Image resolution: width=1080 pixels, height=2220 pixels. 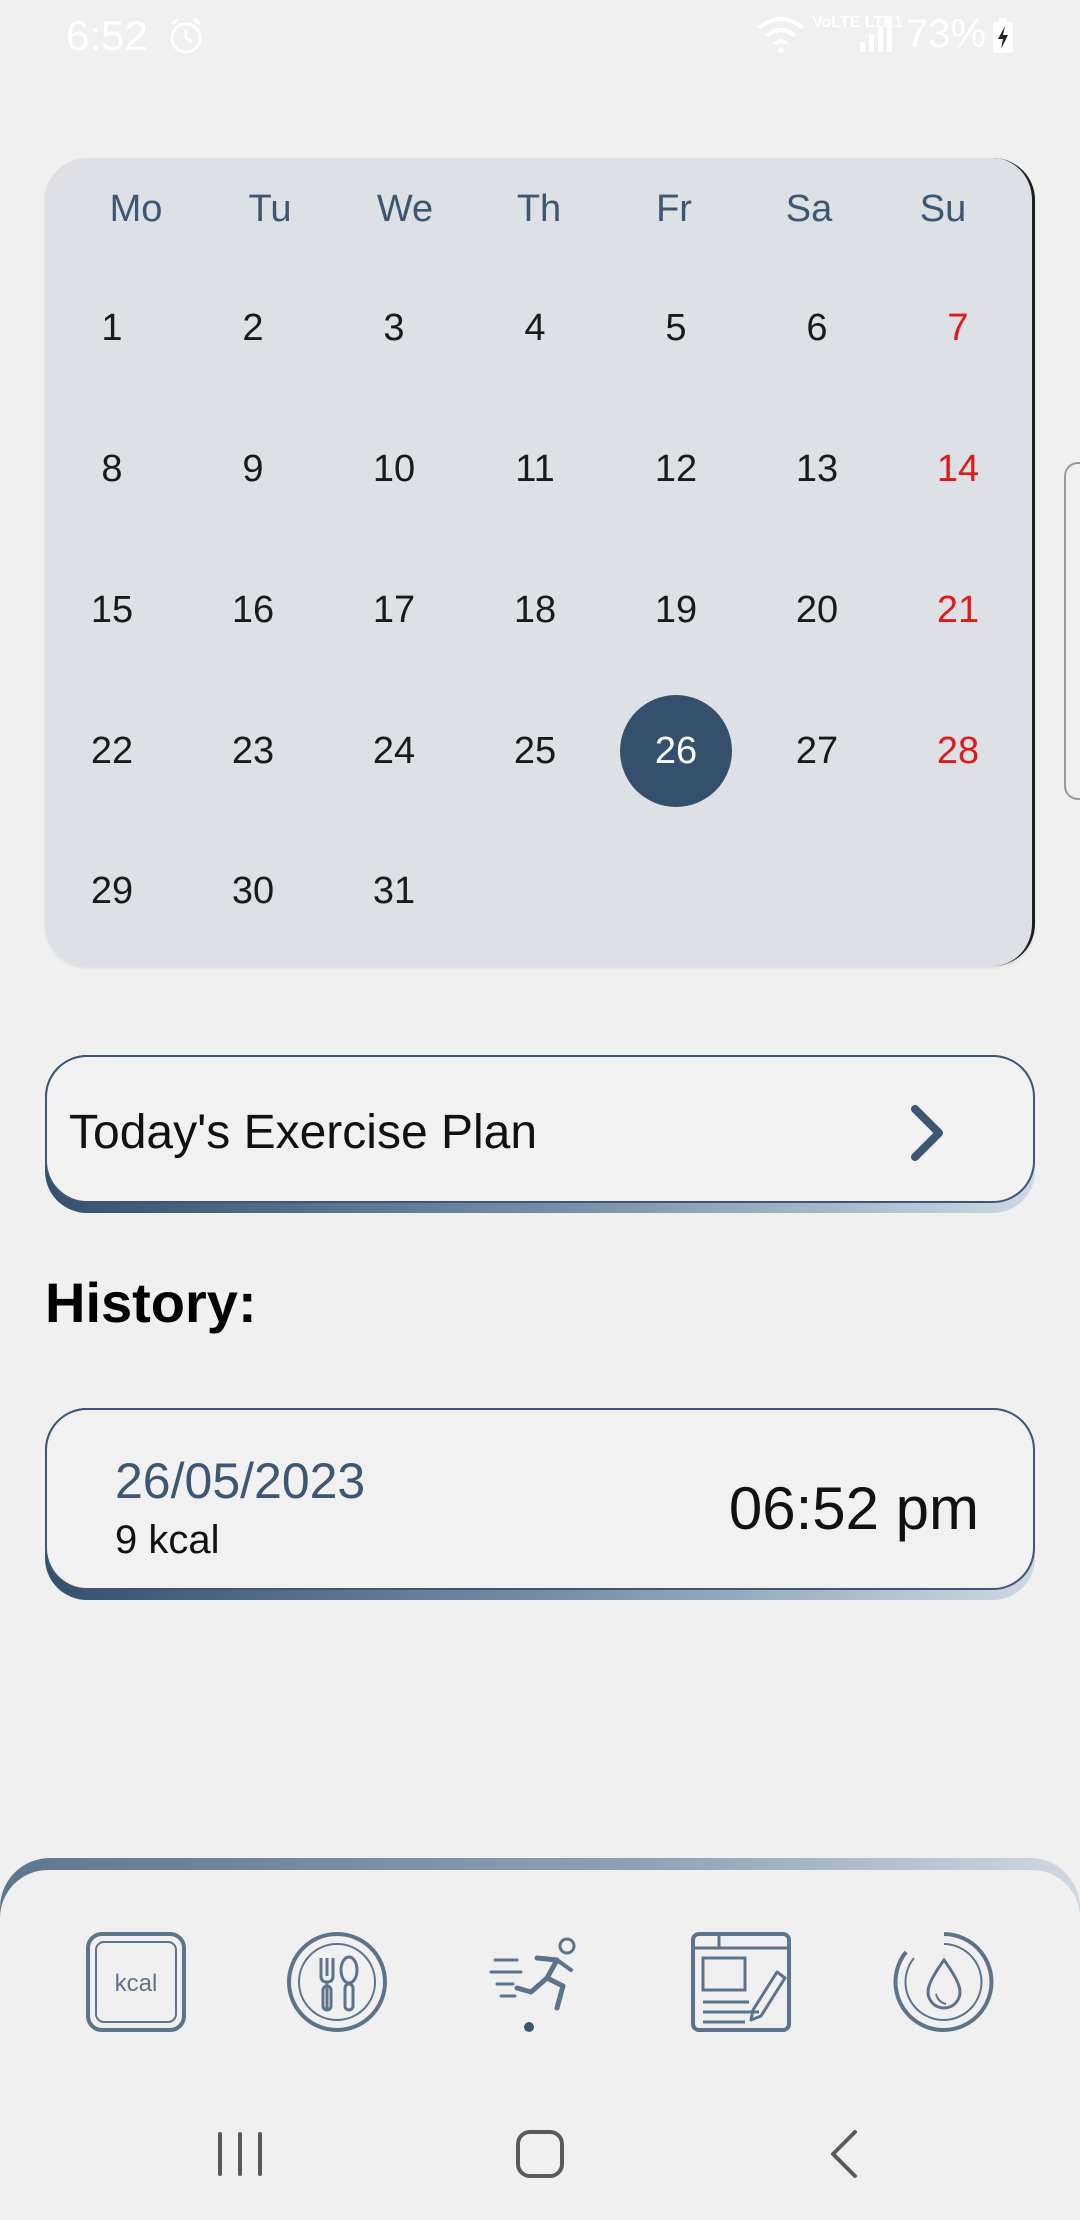 I want to click on calendar-day: 8, so click(x=112, y=469).